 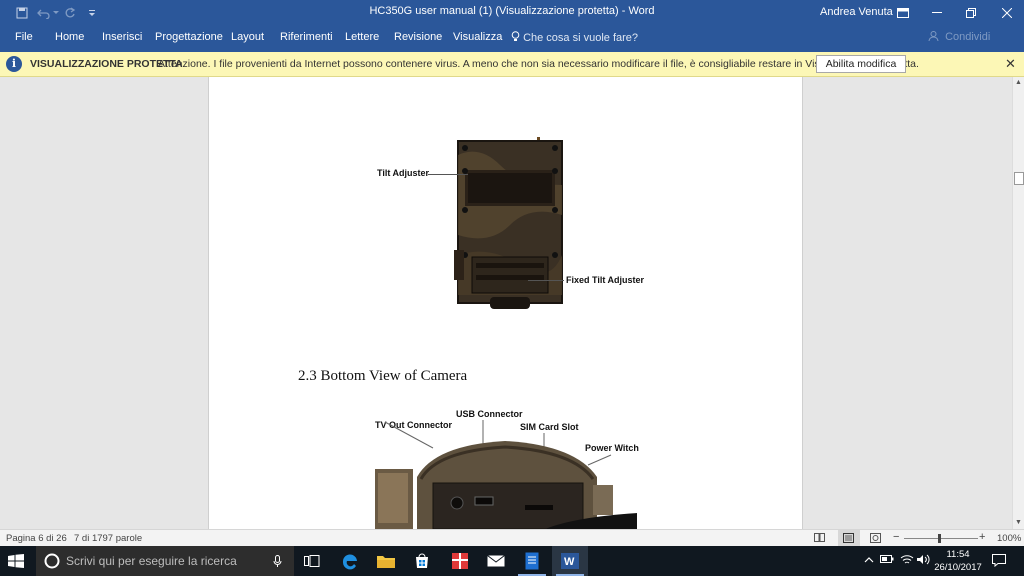 What do you see at coordinates (605, 280) in the screenshot?
I see `fixed-tilt-adjuster-label: Fixed Tilt Adjuster` at bounding box center [605, 280].